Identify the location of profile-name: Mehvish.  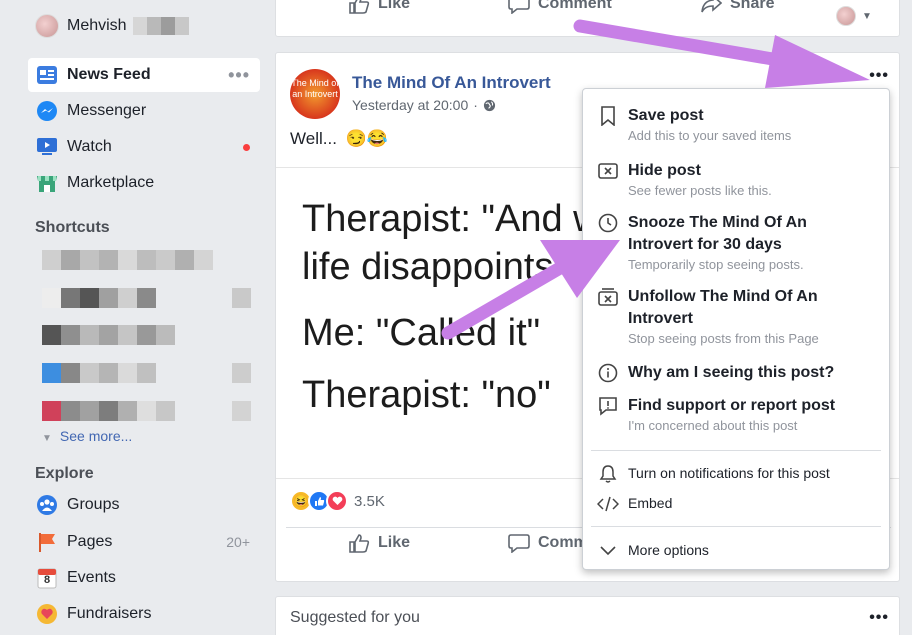
(97, 25).